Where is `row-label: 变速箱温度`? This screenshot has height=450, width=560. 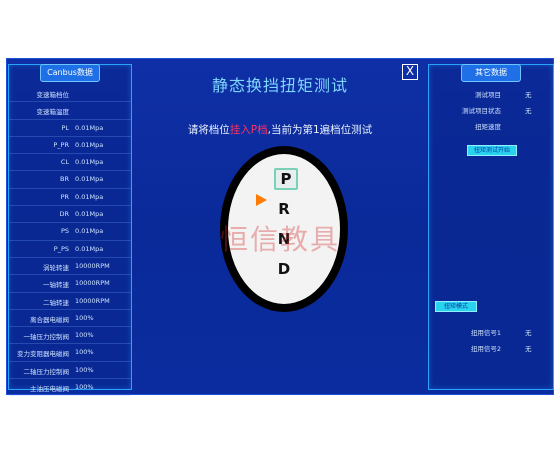 row-label: 变速箱温度 is located at coordinates (53, 112).